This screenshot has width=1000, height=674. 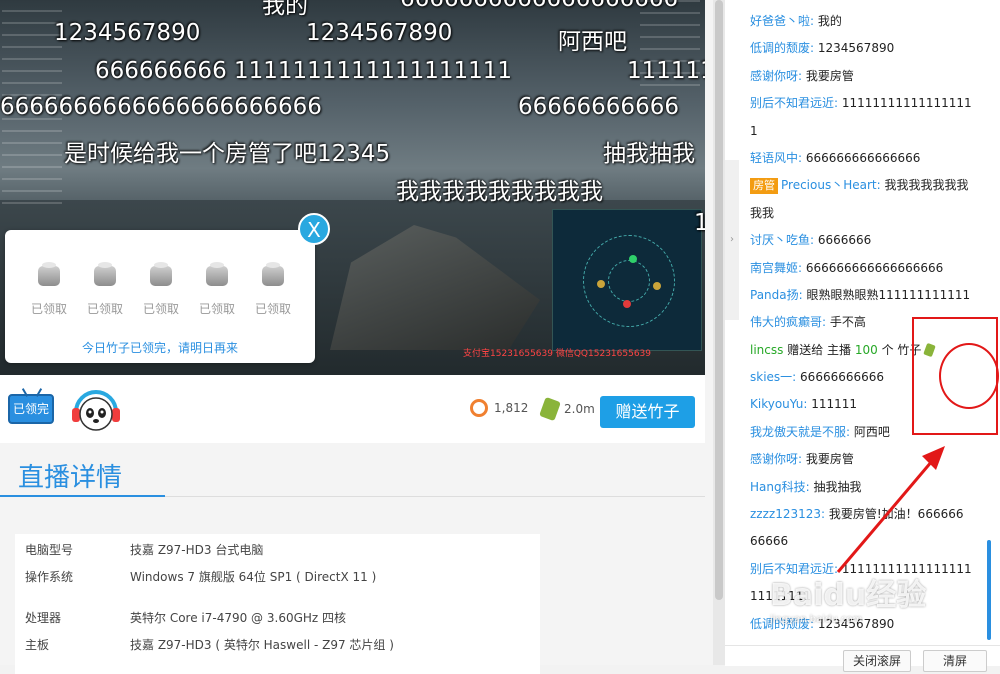 I want to click on chat-username: 别后不知君远近:, so click(x=794, y=103).